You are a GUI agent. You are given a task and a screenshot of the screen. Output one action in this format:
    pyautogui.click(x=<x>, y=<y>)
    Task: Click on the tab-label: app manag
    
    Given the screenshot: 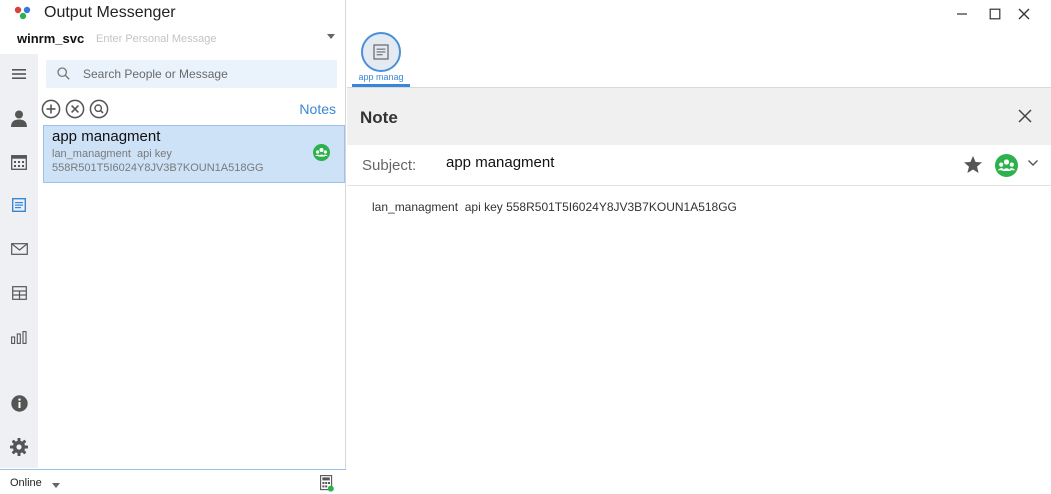 What is the action you would take?
    pyautogui.click(x=381, y=77)
    